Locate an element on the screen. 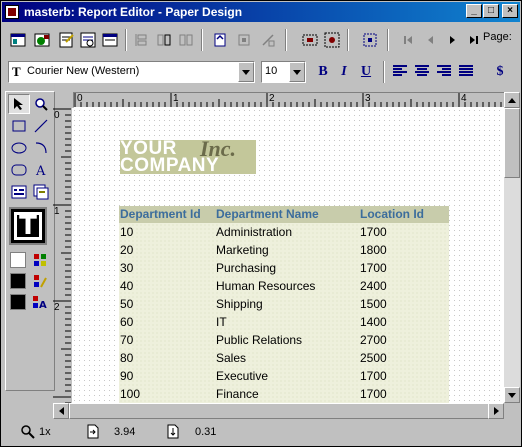  column-header: Department Name is located at coordinates (267, 214).